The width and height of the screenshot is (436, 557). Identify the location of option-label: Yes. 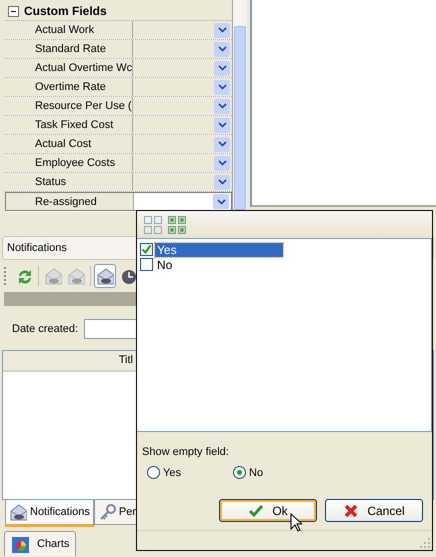
(219, 249).